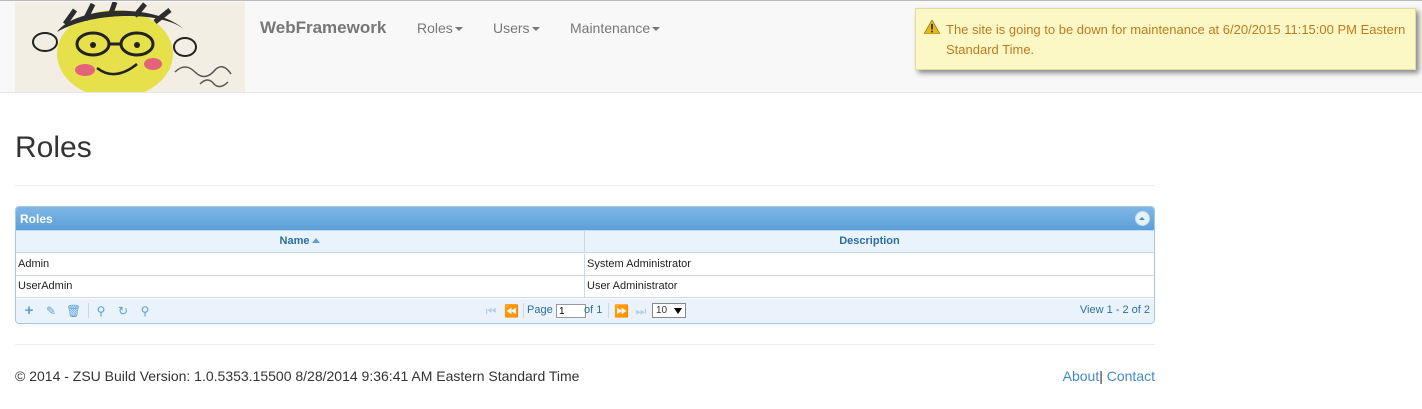  Describe the element at coordinates (585, 344) in the screenshot. I see `footer-divider` at that location.